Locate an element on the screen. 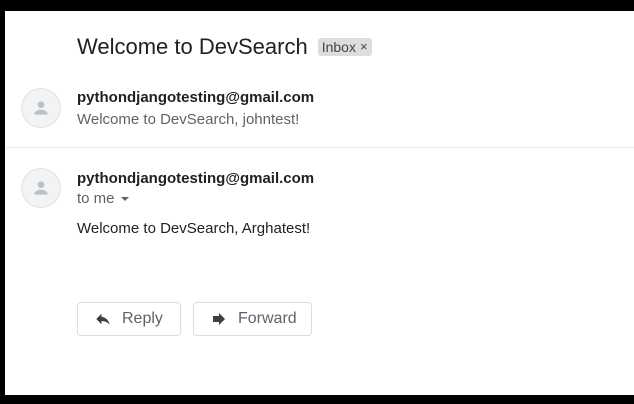  forward-label: Forward is located at coordinates (267, 318).